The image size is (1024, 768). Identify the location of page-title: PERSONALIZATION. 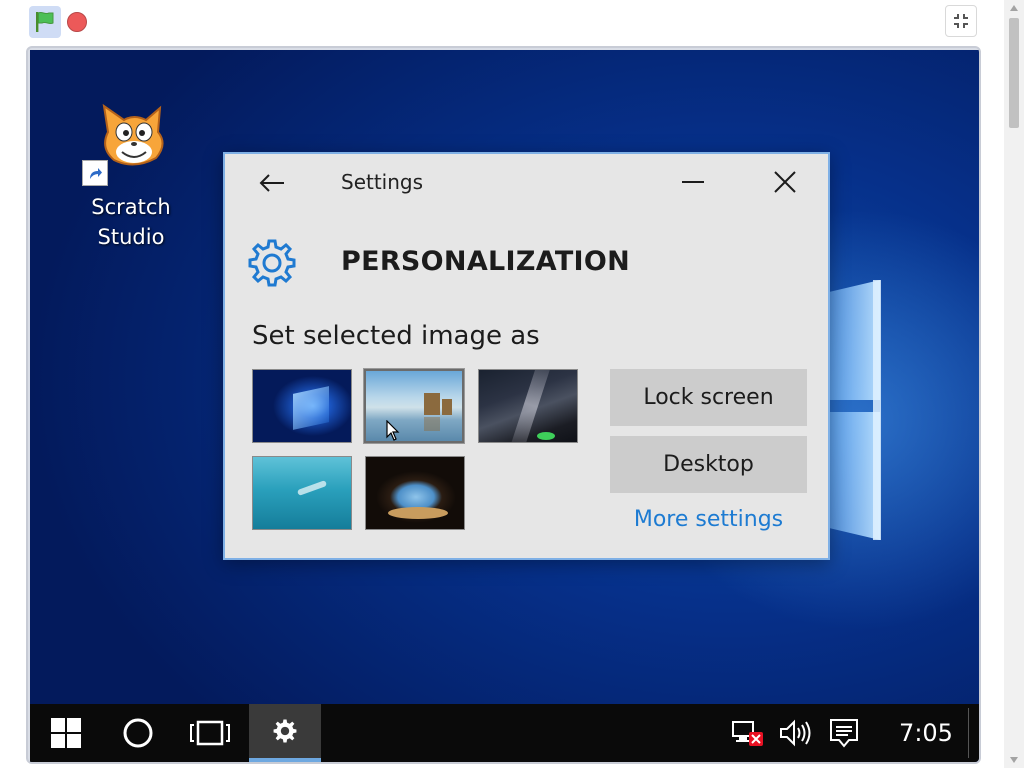
(486, 261).